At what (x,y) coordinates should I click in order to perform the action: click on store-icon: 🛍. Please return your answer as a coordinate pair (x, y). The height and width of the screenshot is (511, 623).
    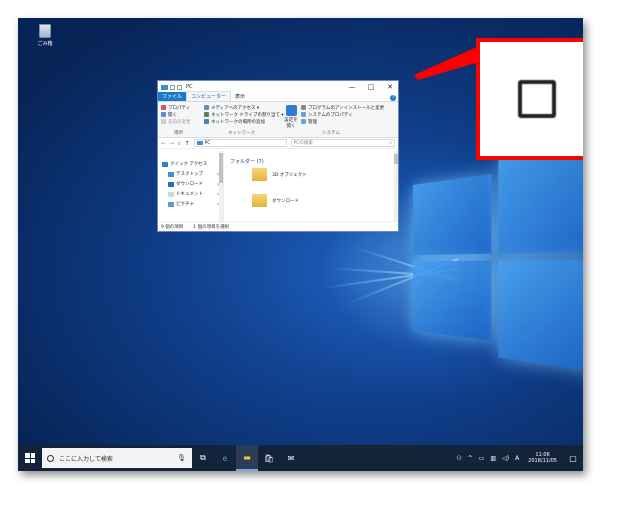
    Looking at the image, I should click on (269, 458).